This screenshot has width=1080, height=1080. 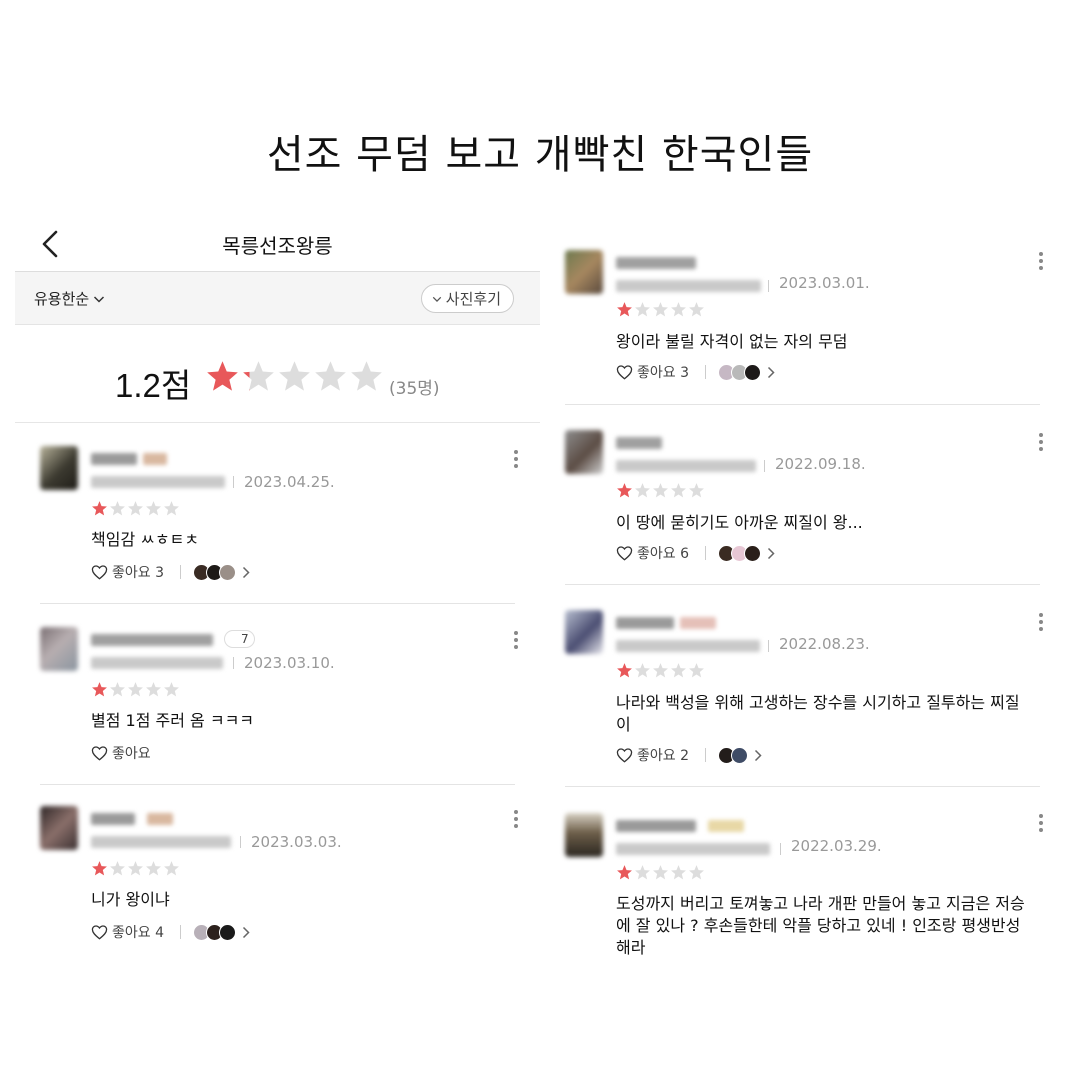 I want to click on header-title: 목릉선조왕릉, so click(x=277, y=246).